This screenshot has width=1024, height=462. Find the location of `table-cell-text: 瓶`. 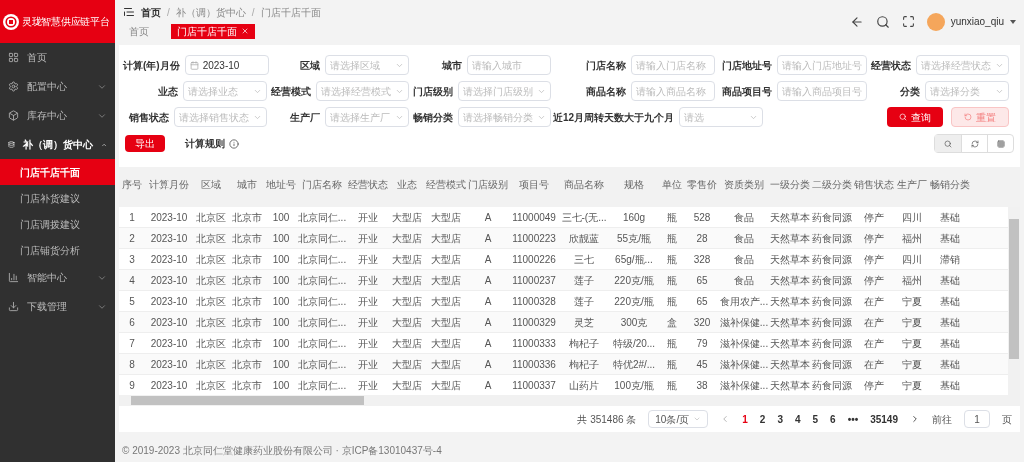

table-cell-text: 瓶 is located at coordinates (672, 280).